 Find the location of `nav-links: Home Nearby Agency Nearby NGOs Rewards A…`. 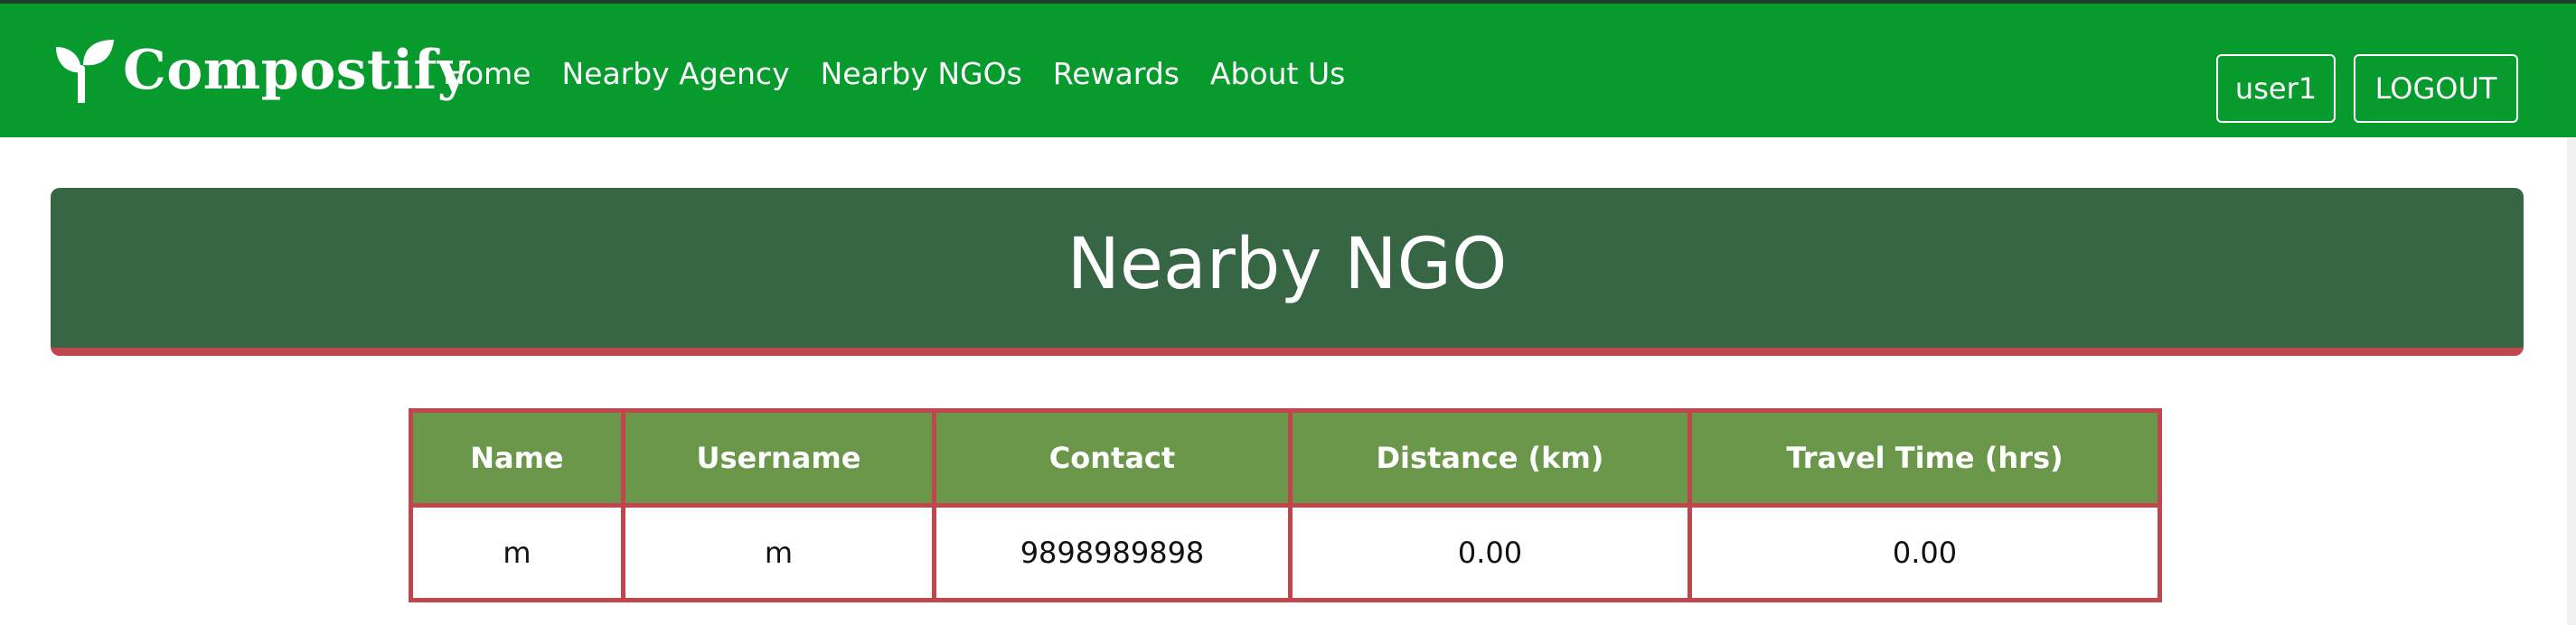

nav-links: Home Nearby Agency Nearby NGOs Rewards A… is located at coordinates (894, 73).